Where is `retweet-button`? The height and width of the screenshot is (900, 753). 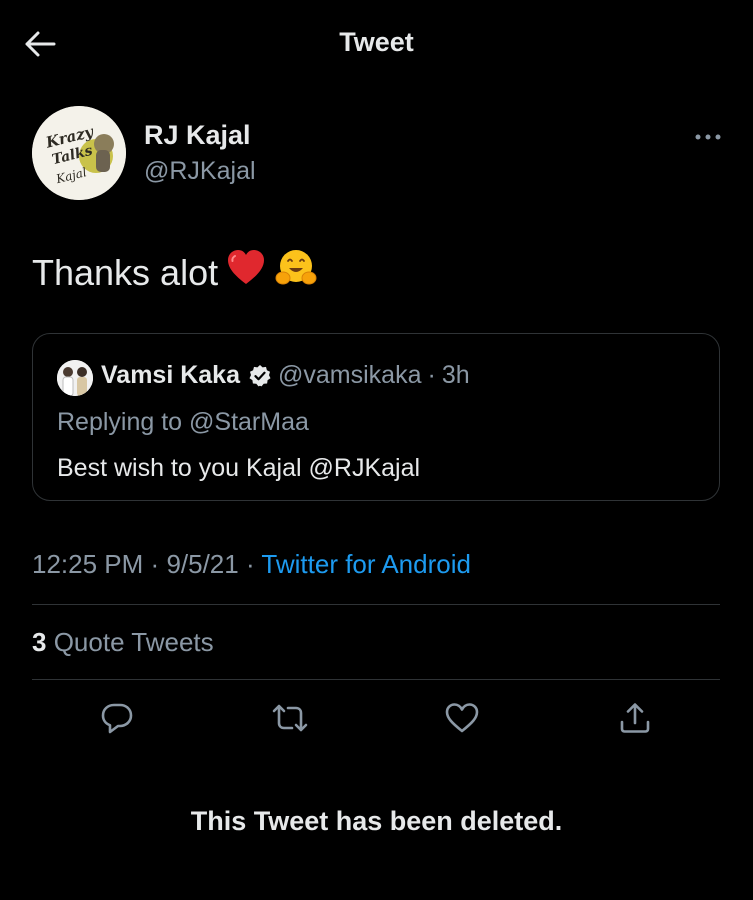
retweet-button is located at coordinates (290, 720).